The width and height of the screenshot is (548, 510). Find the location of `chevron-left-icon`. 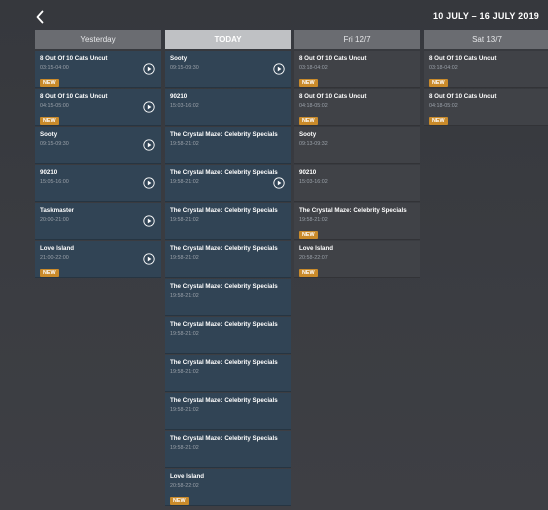

chevron-left-icon is located at coordinates (40, 17).